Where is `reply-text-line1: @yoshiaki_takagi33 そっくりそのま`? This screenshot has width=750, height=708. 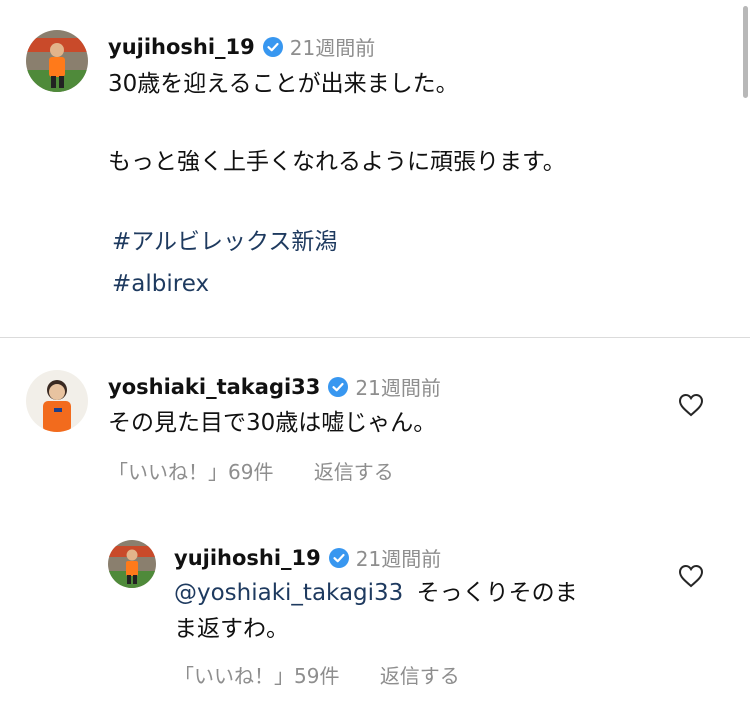
reply-text-line1: @yoshiaki_takagi33 そっくりそのま is located at coordinates (376, 593).